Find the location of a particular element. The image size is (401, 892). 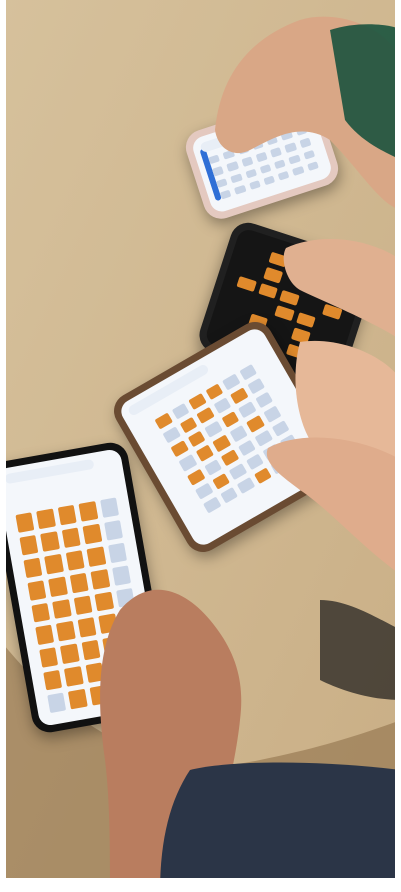

bottom-margin is located at coordinates (200, 885).